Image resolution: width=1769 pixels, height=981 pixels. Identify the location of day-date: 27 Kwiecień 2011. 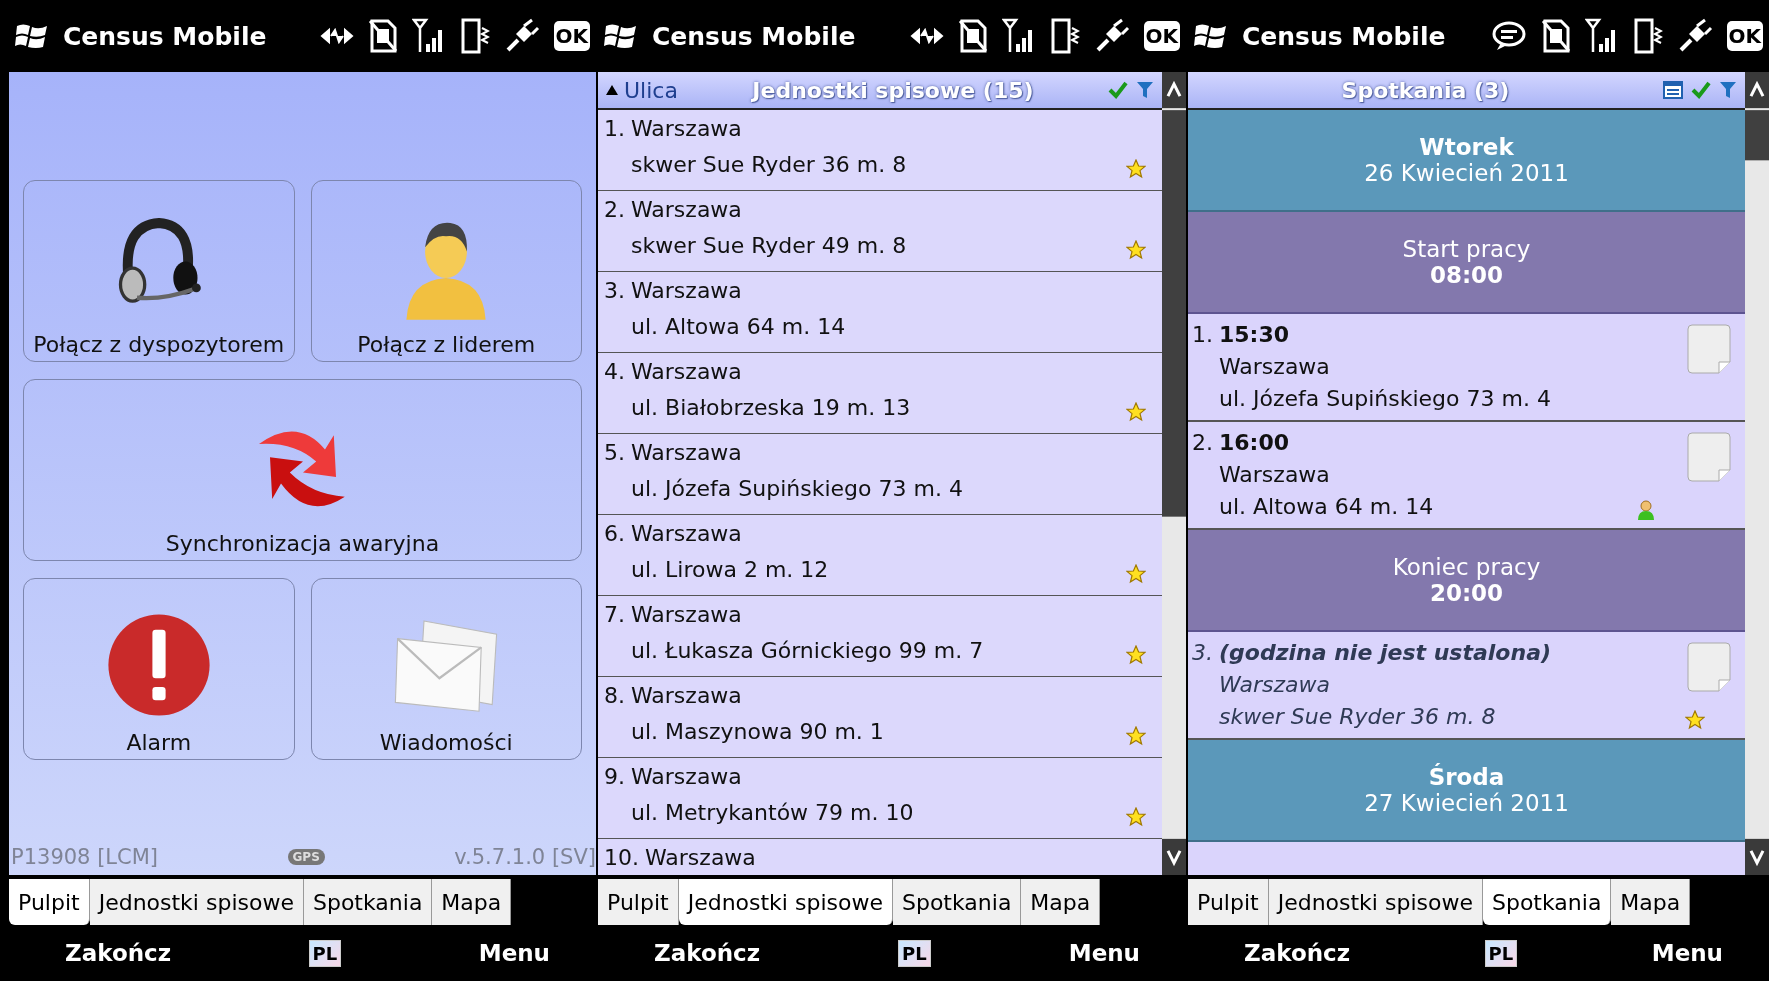
(1466, 803).